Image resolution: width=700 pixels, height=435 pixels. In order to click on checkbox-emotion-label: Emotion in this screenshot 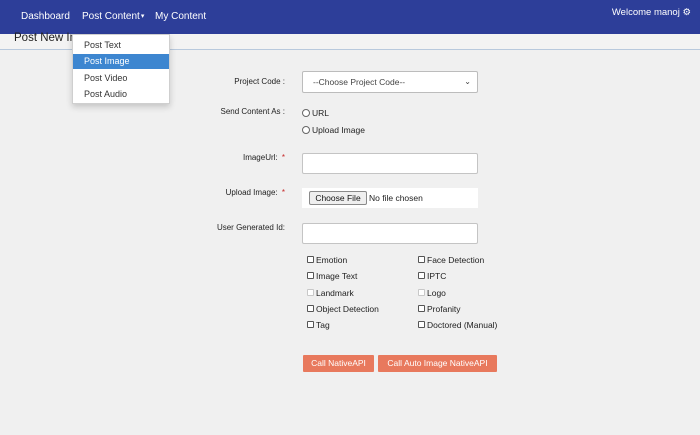, I will do `click(332, 260)`.